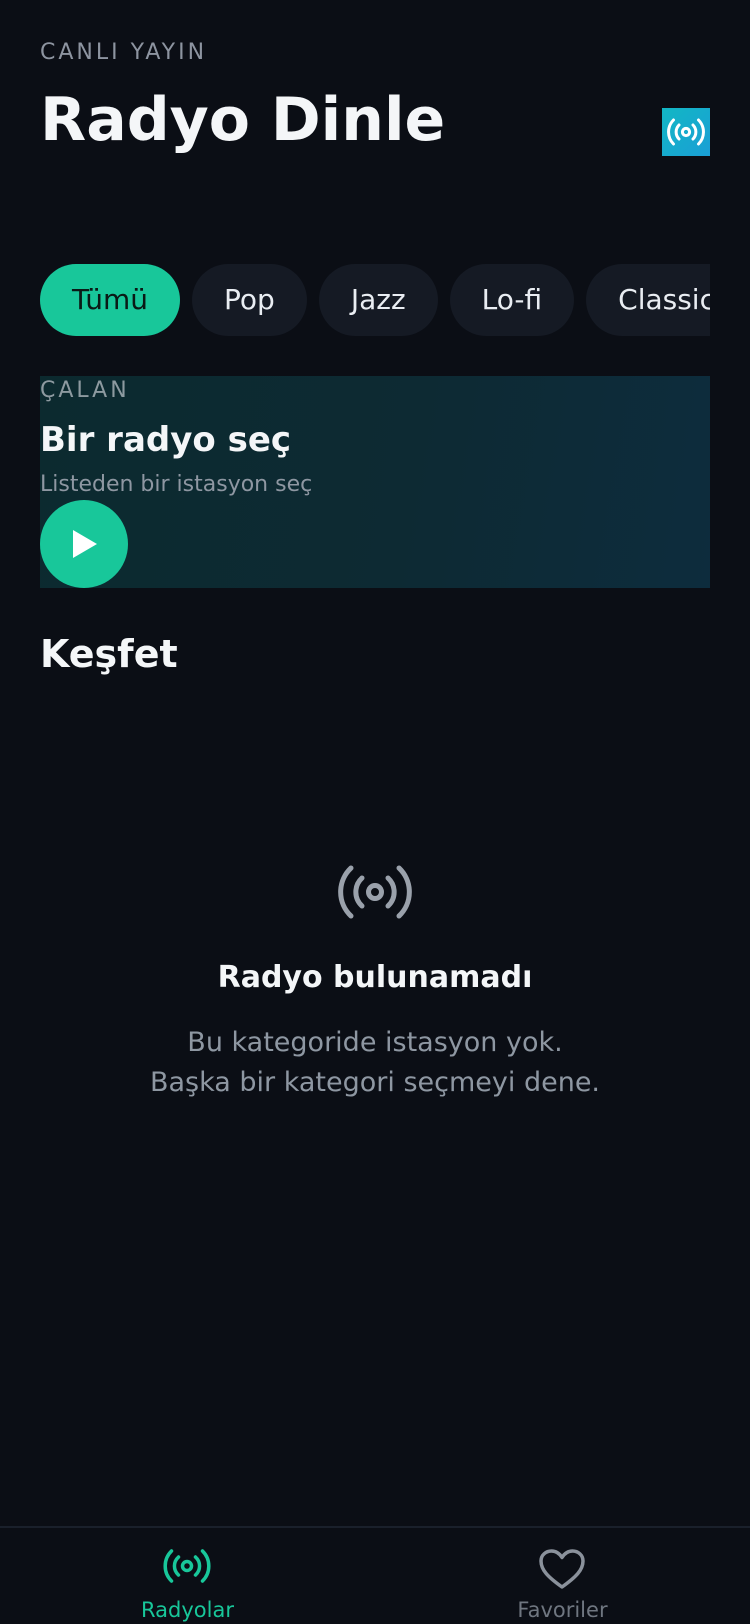  I want to click on tab-radios: Radyolar, so click(187, 1576).